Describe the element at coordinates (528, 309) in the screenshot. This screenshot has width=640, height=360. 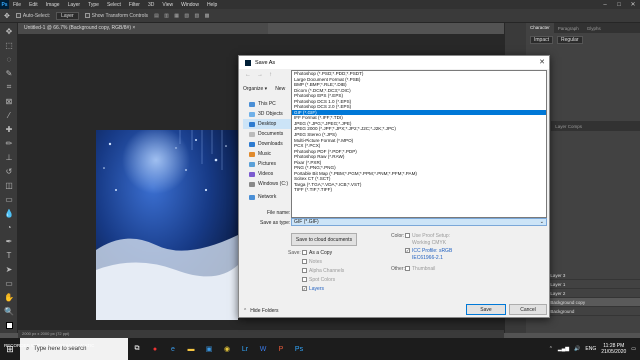
I see `cancel-button: Cancel` at that location.